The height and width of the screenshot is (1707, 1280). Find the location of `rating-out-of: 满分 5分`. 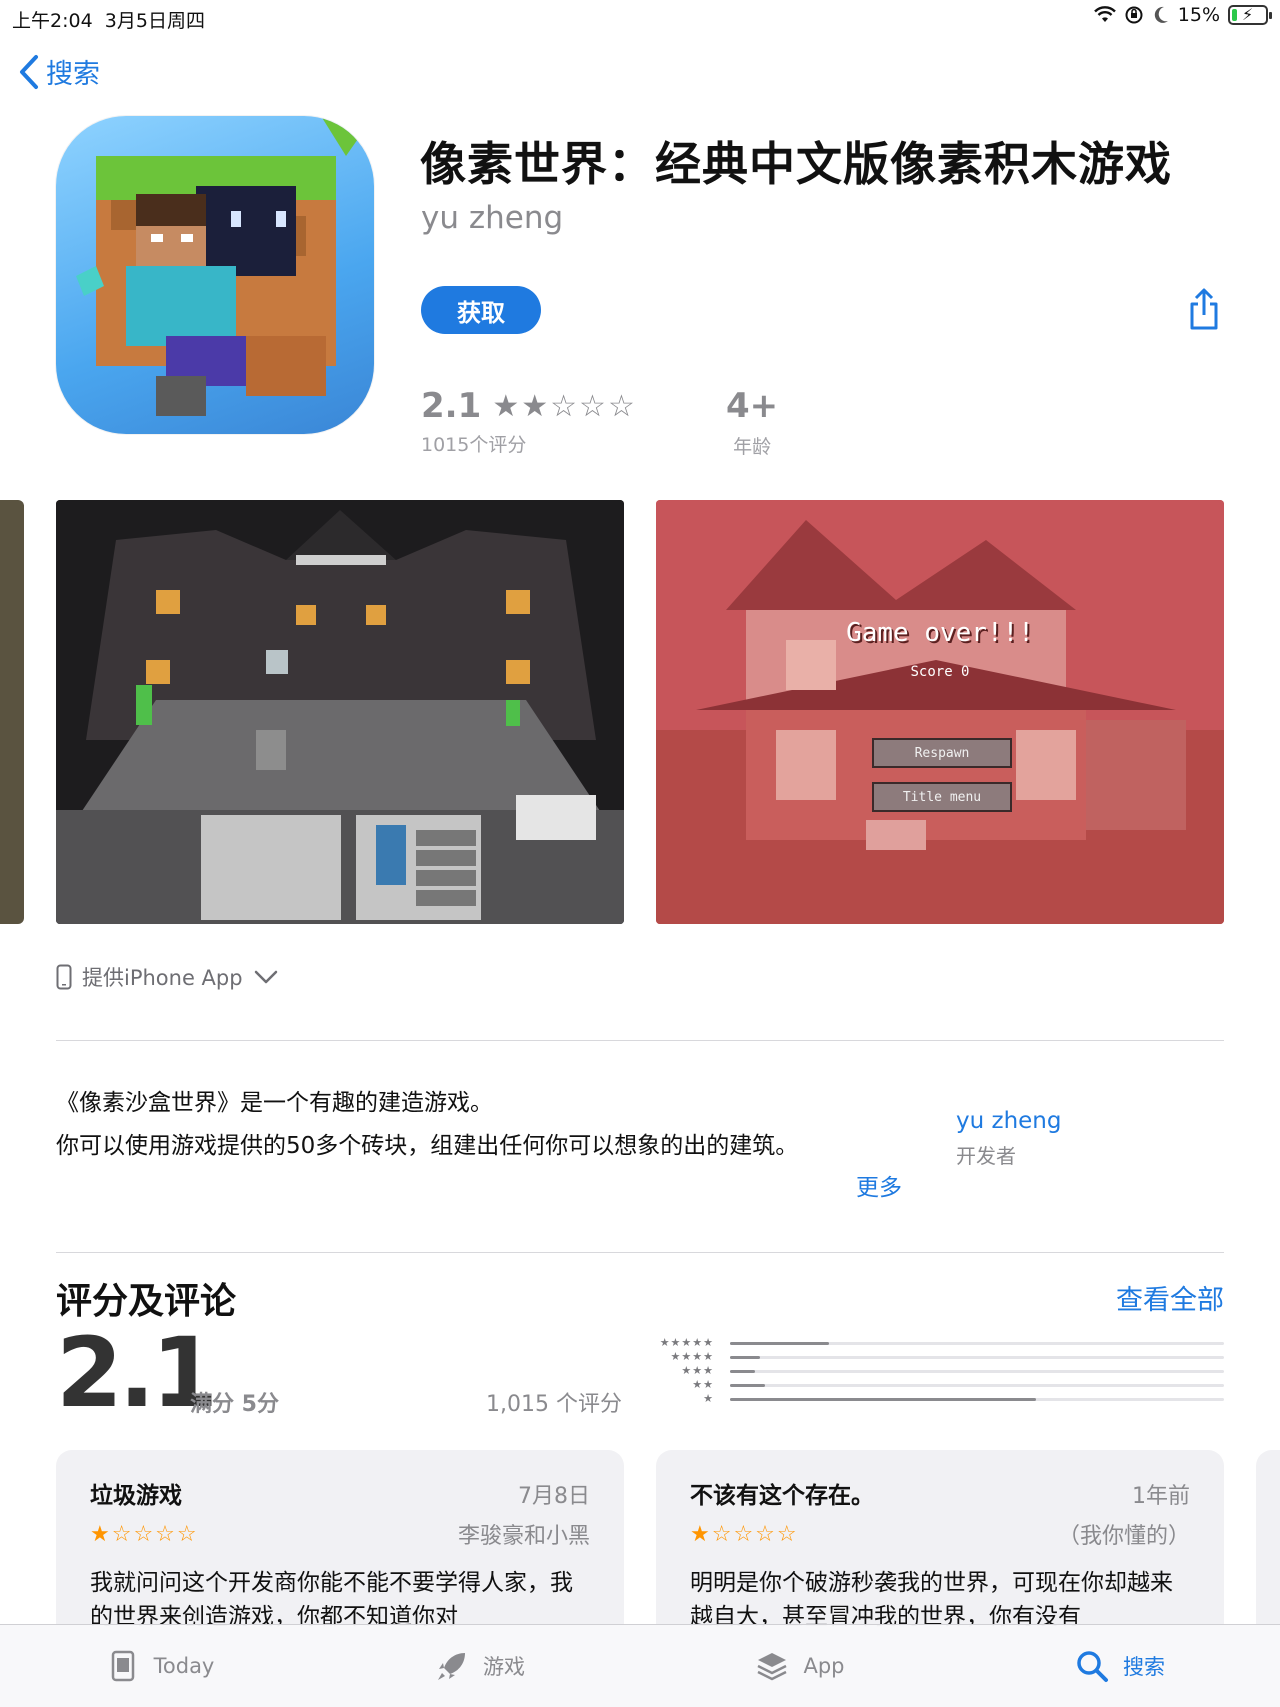

rating-out-of: 满分 5分 is located at coordinates (234, 1404).